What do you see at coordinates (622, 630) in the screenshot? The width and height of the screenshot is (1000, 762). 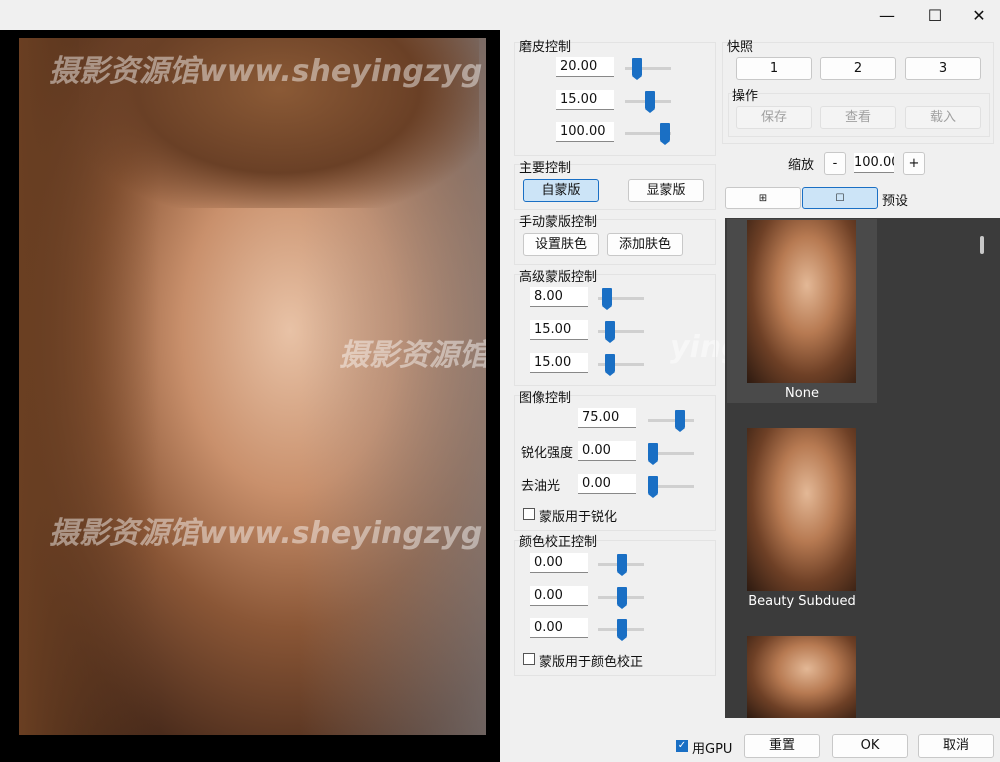 I see `color-correction-slider-3-thumb` at bounding box center [622, 630].